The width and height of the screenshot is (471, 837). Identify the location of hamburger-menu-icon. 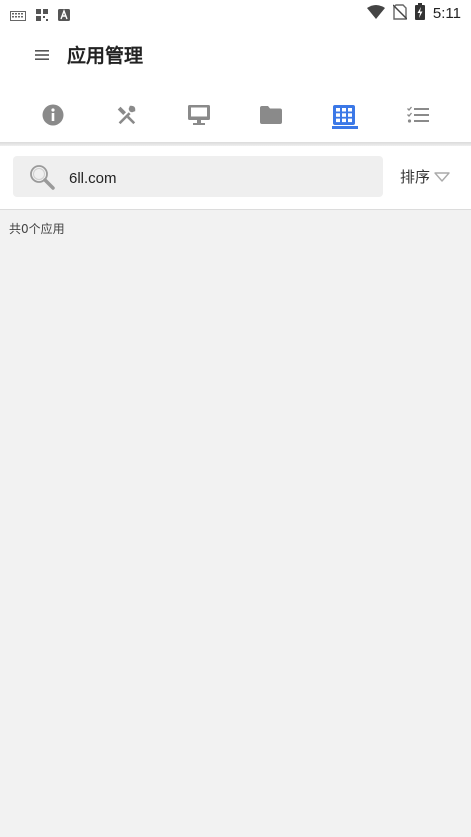
(42, 55).